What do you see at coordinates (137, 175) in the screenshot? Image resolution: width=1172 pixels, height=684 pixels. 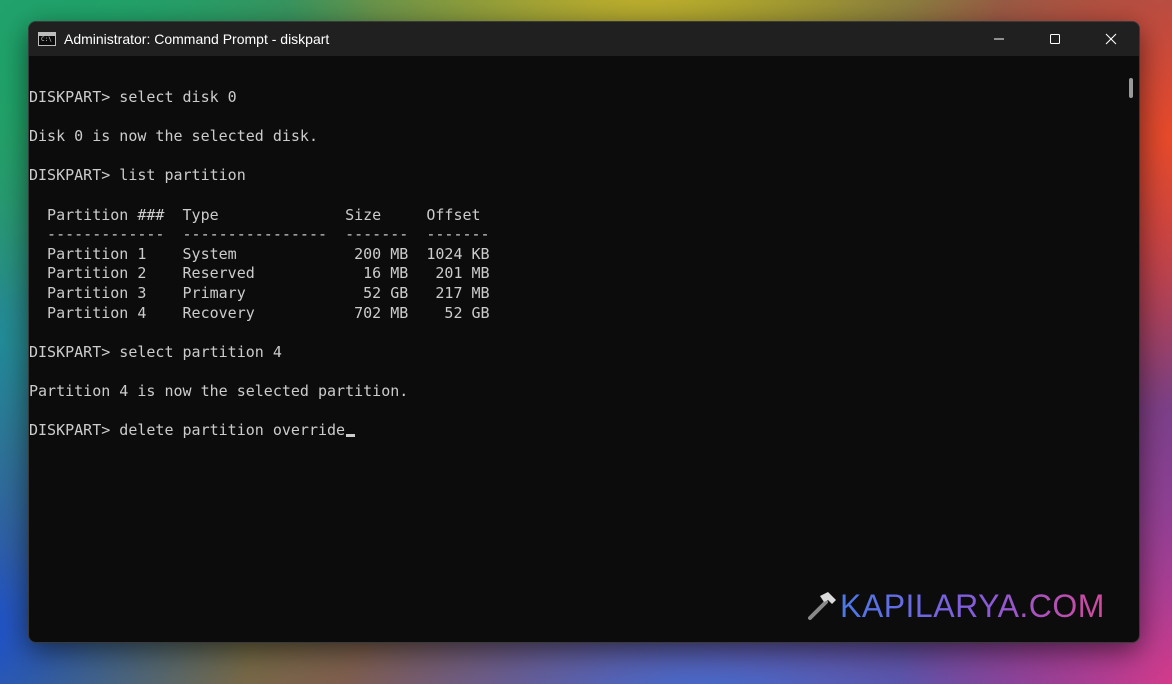 I see `console-line: DISKPART> list partition` at bounding box center [137, 175].